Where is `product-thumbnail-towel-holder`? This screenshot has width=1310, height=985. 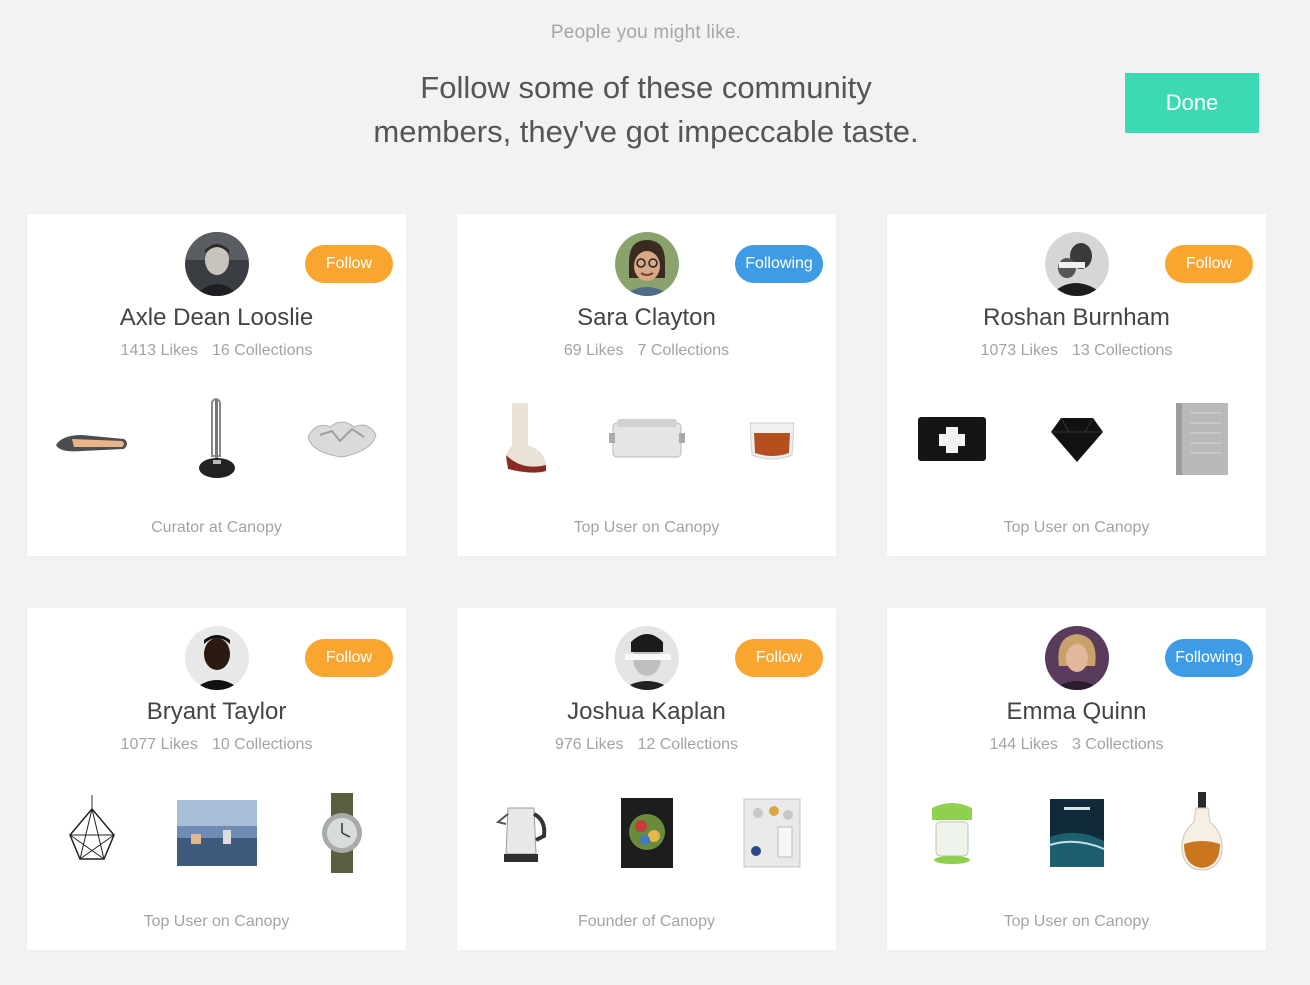
product-thumbnail-towel-holder is located at coordinates (217, 439).